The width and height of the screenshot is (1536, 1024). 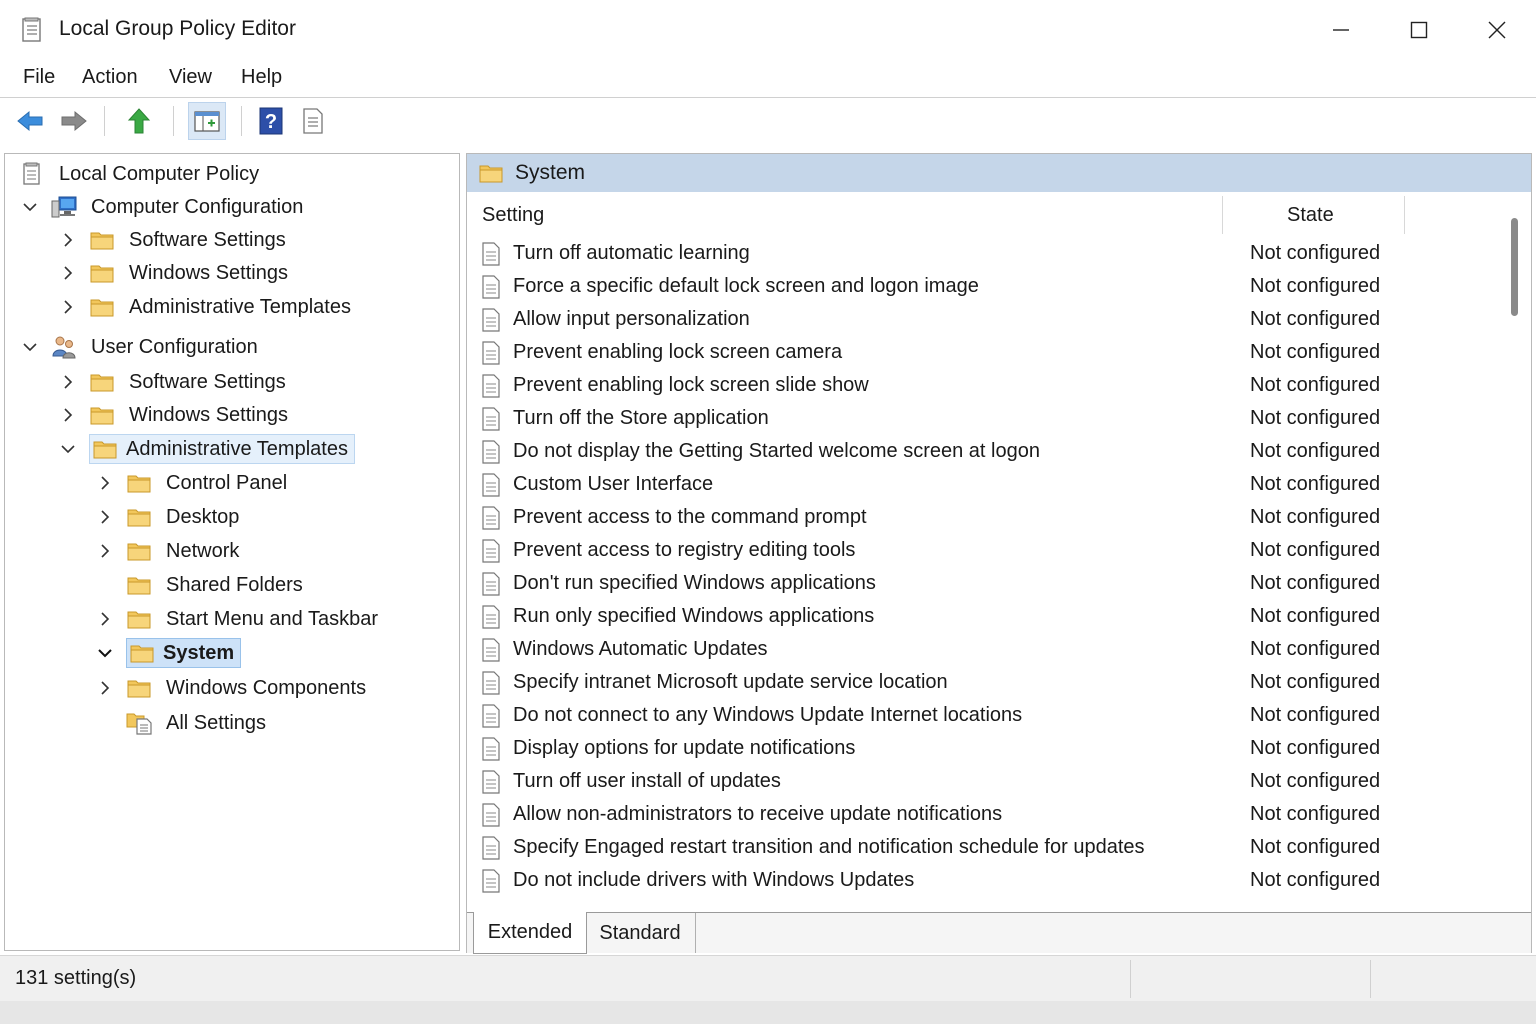 What do you see at coordinates (168, 653) in the screenshot?
I see `tree-item-system: System` at bounding box center [168, 653].